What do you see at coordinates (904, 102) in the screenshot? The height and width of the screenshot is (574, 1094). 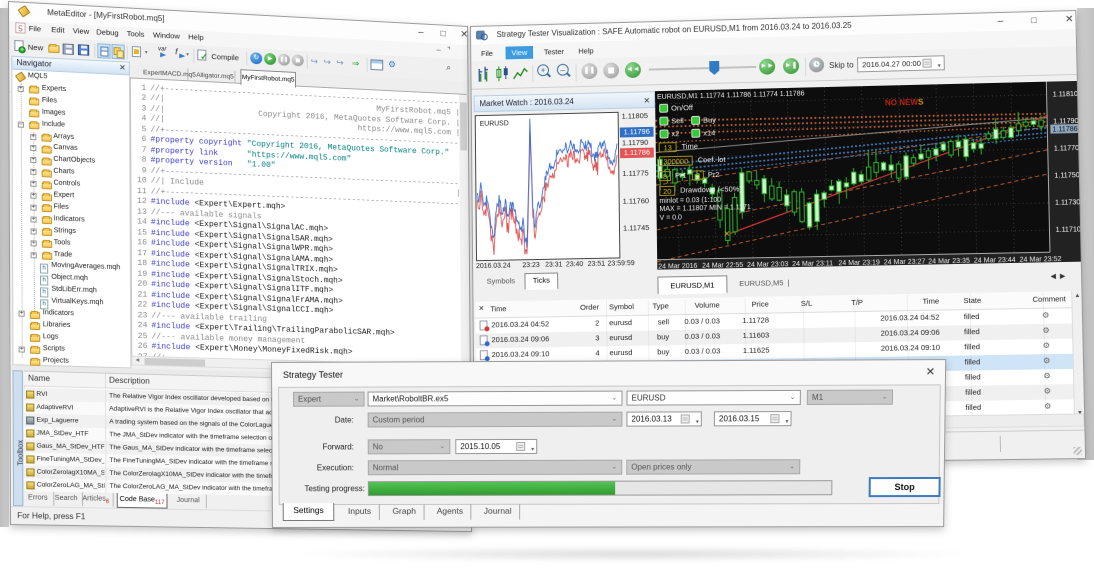 I see `svg-text: NO NEWS` at bounding box center [904, 102].